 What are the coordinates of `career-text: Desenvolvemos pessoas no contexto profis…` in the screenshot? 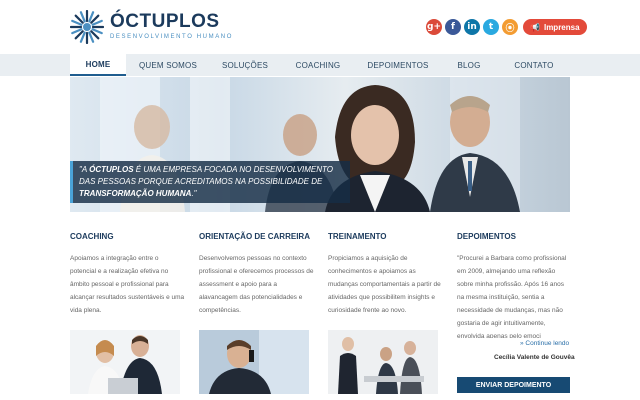 It's located at (256, 284).